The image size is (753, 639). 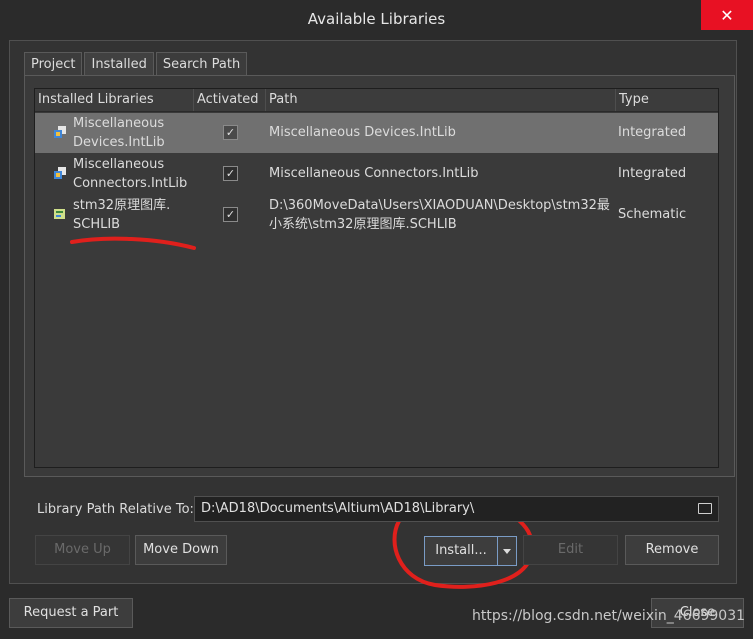 I want to click on library-path: Miscellaneous Connectors.IntLib, so click(x=374, y=173).